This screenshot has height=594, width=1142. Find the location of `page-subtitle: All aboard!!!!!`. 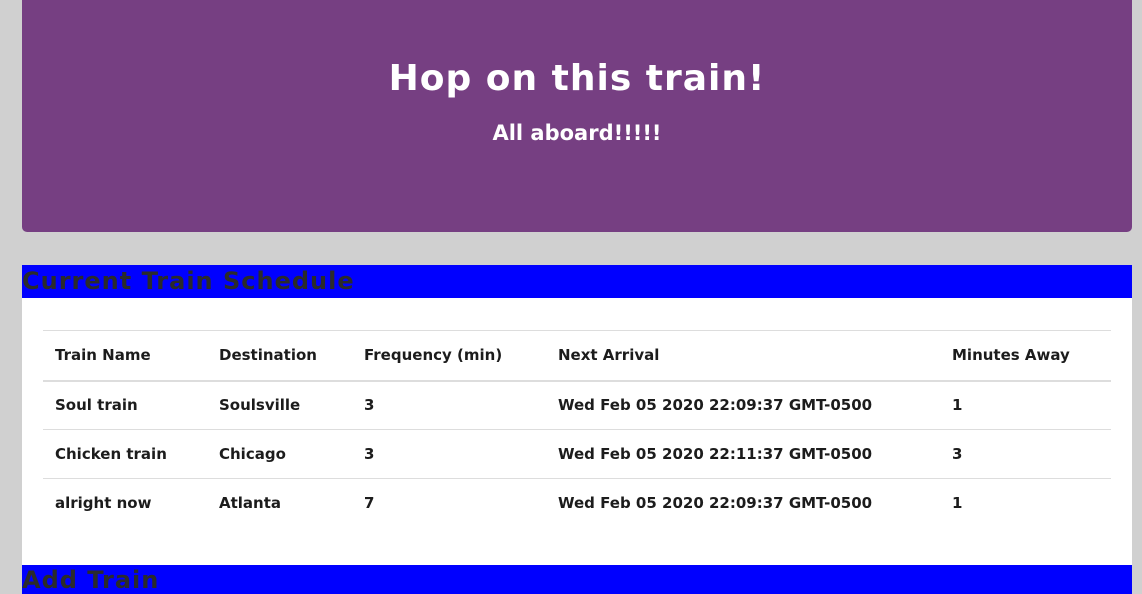

page-subtitle: All aboard!!!!! is located at coordinates (577, 133).